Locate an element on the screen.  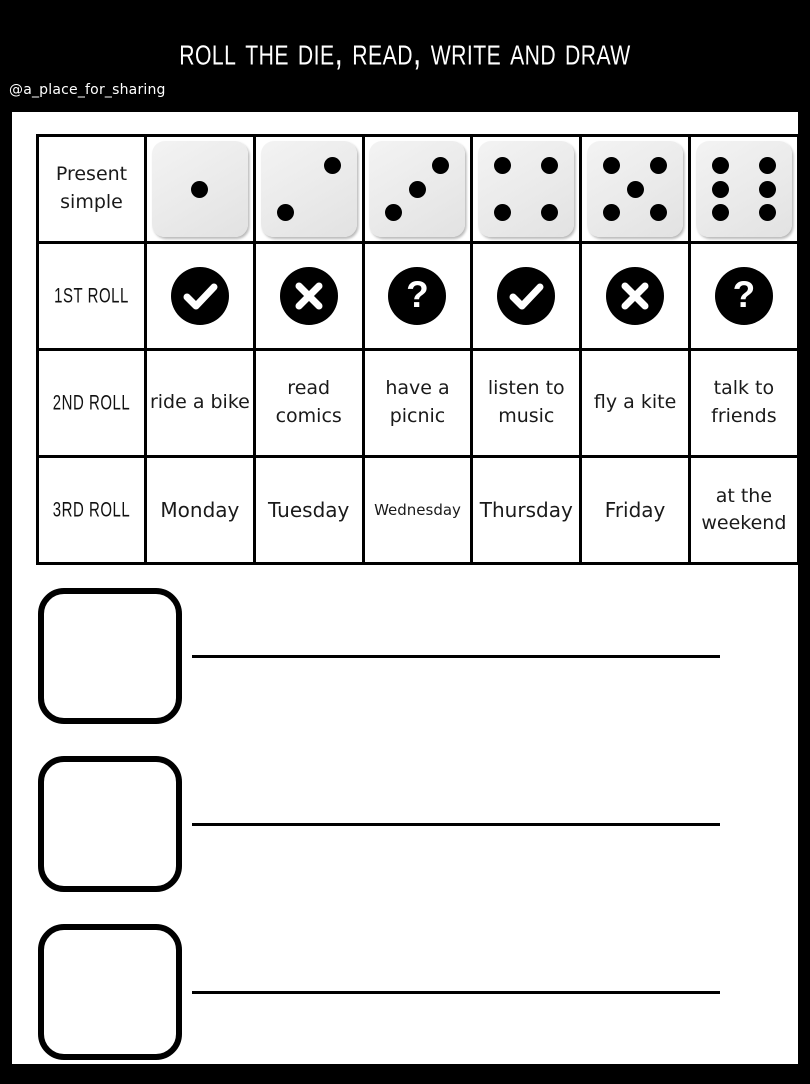
first-roll-cell-3: ? is located at coordinates (417, 296).